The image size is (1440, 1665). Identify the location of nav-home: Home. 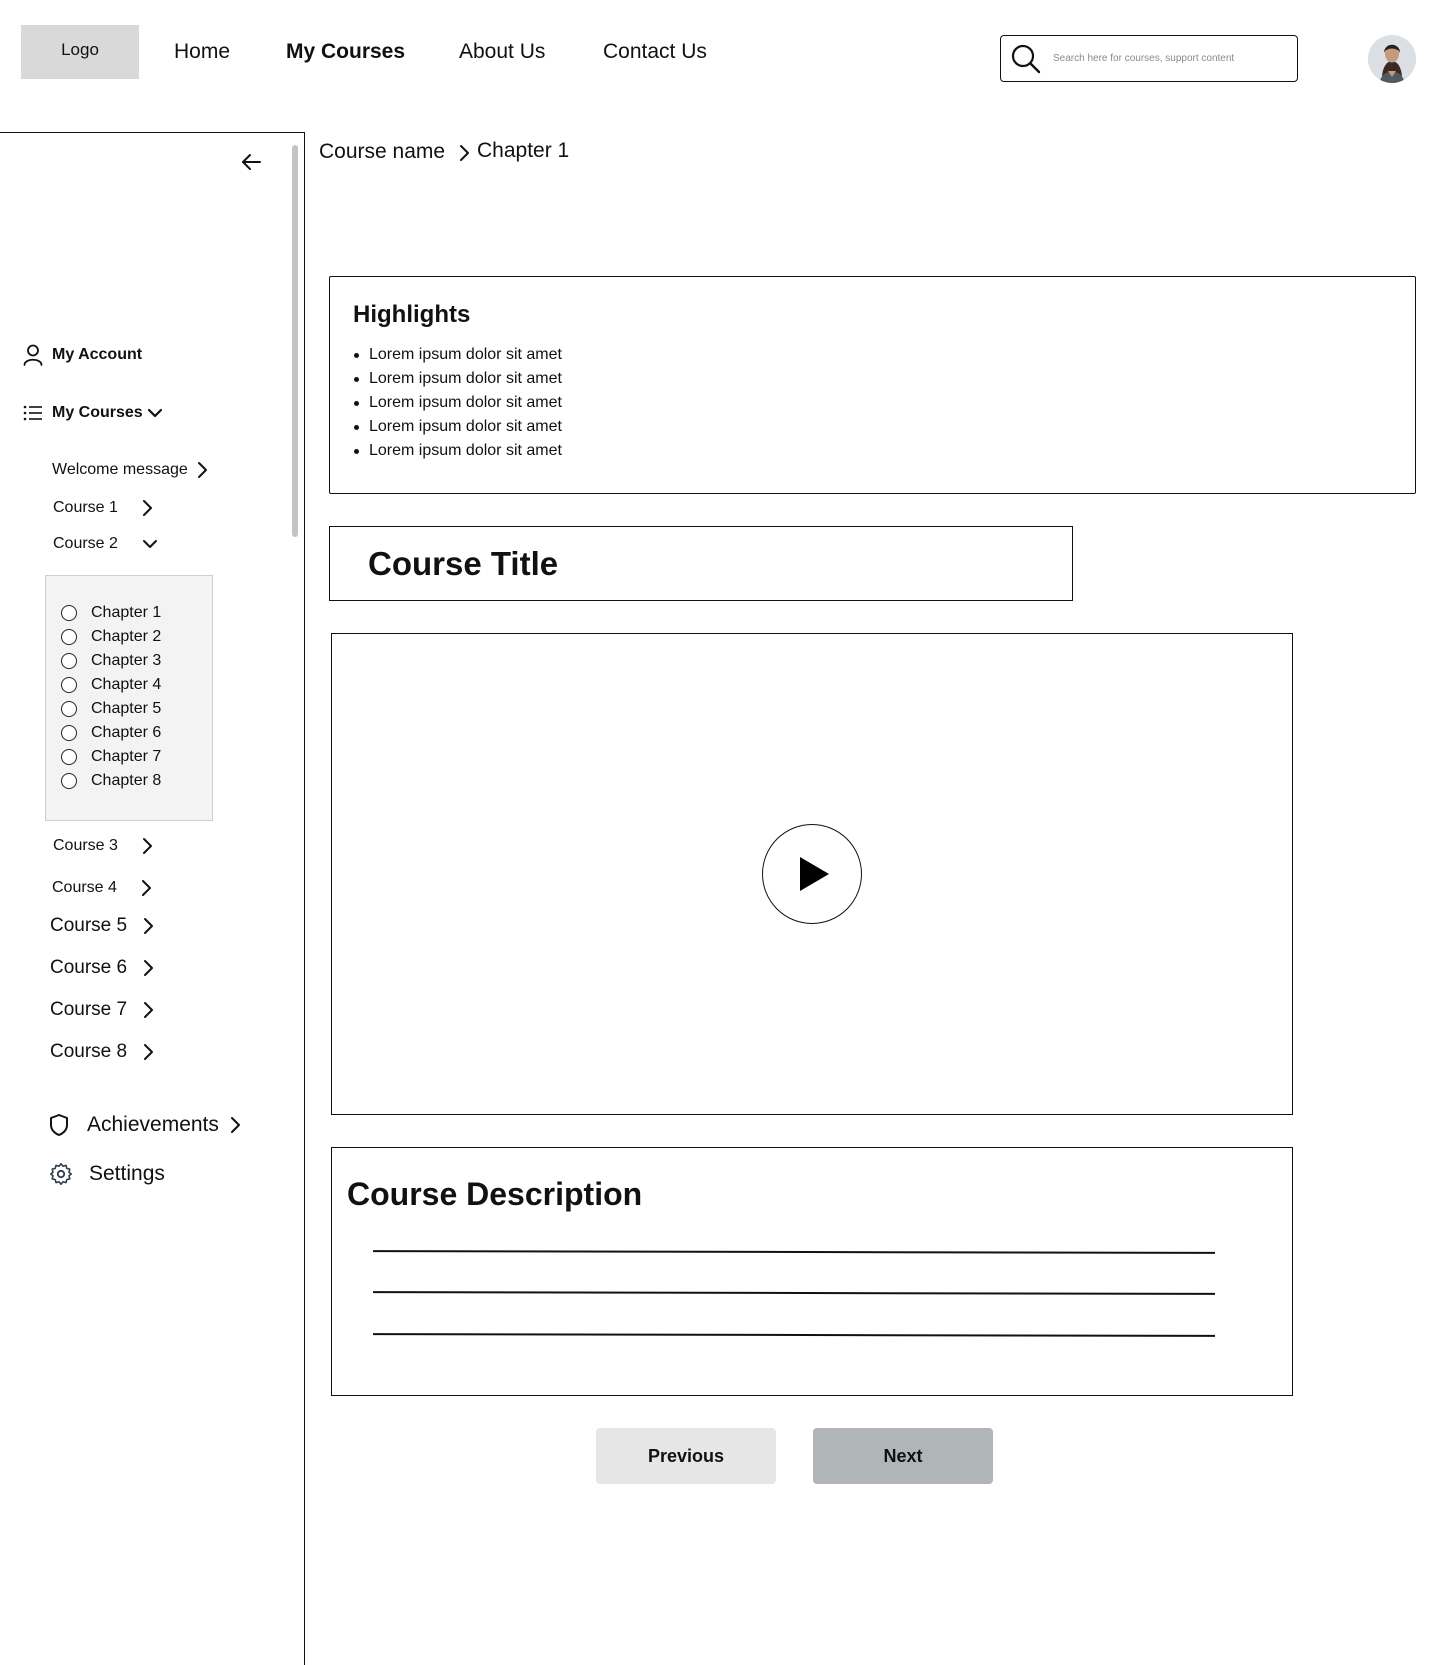
(202, 52).